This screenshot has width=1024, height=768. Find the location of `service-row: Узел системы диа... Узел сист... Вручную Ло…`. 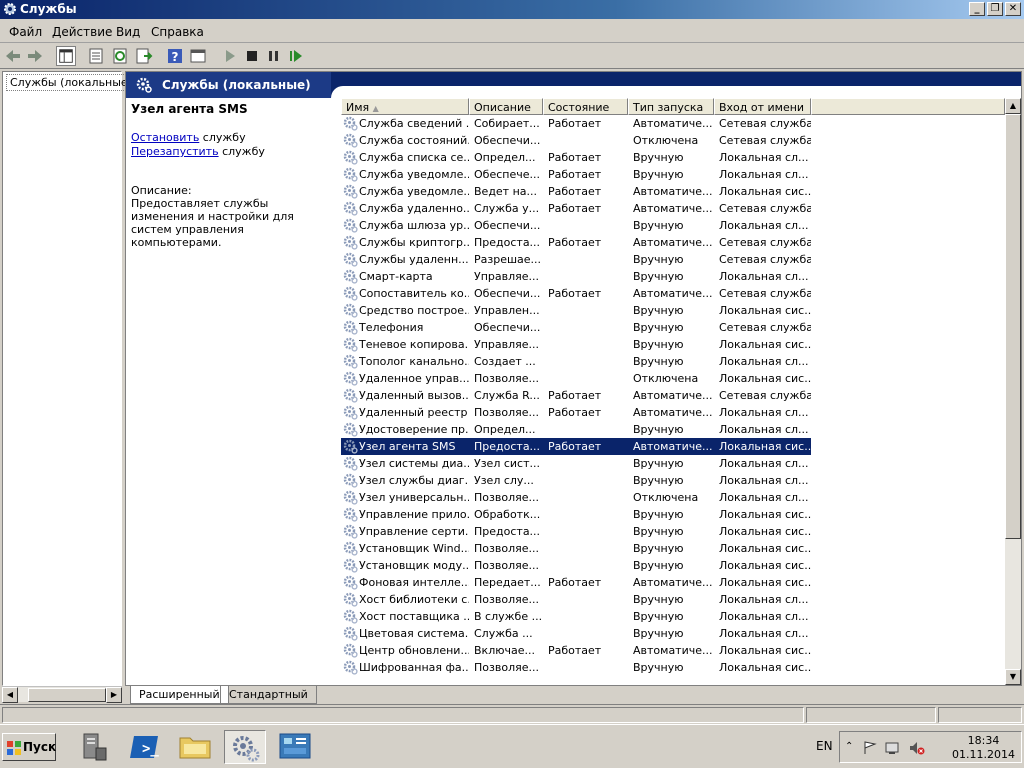

service-row: Узел системы диа... Узел сист... Вручную Ло… is located at coordinates (576, 463).